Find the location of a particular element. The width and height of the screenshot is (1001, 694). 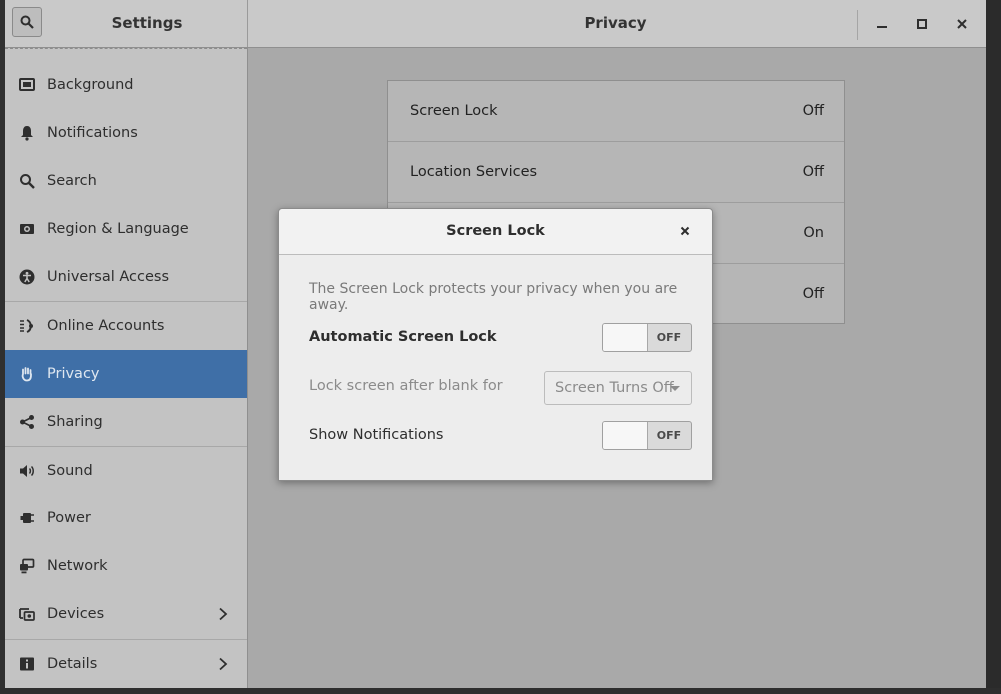

sidebar-item-label: Devices is located at coordinates (76, 614).